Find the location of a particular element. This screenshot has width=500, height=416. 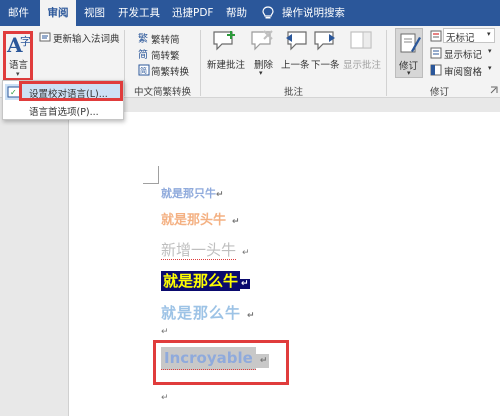

svg-text: 繁 is located at coordinates (143, 38).